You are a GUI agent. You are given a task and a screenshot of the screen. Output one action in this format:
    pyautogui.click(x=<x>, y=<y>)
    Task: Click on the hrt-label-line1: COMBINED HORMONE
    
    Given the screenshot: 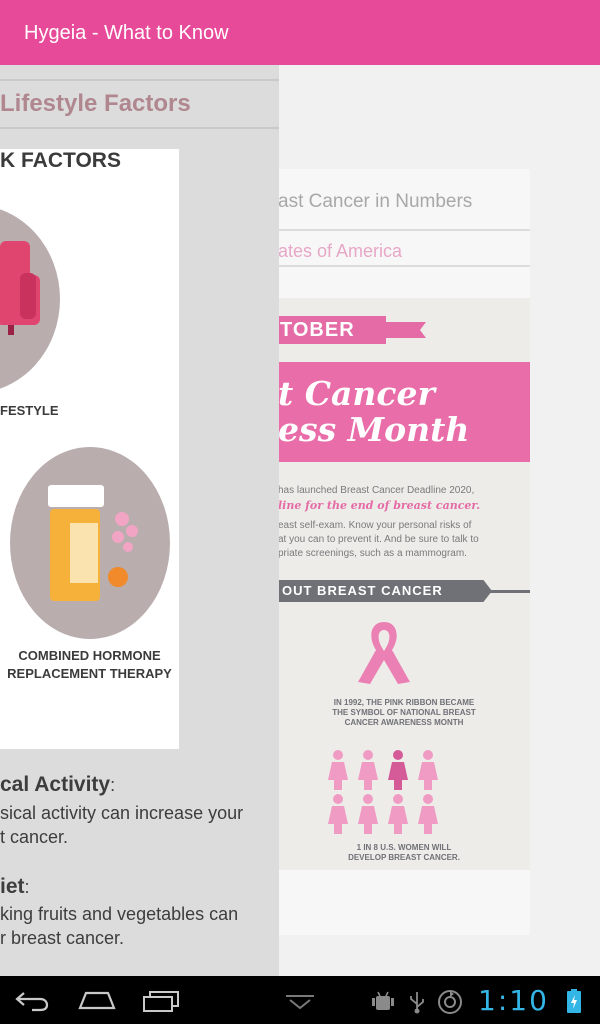 What is the action you would take?
    pyautogui.click(x=89, y=655)
    